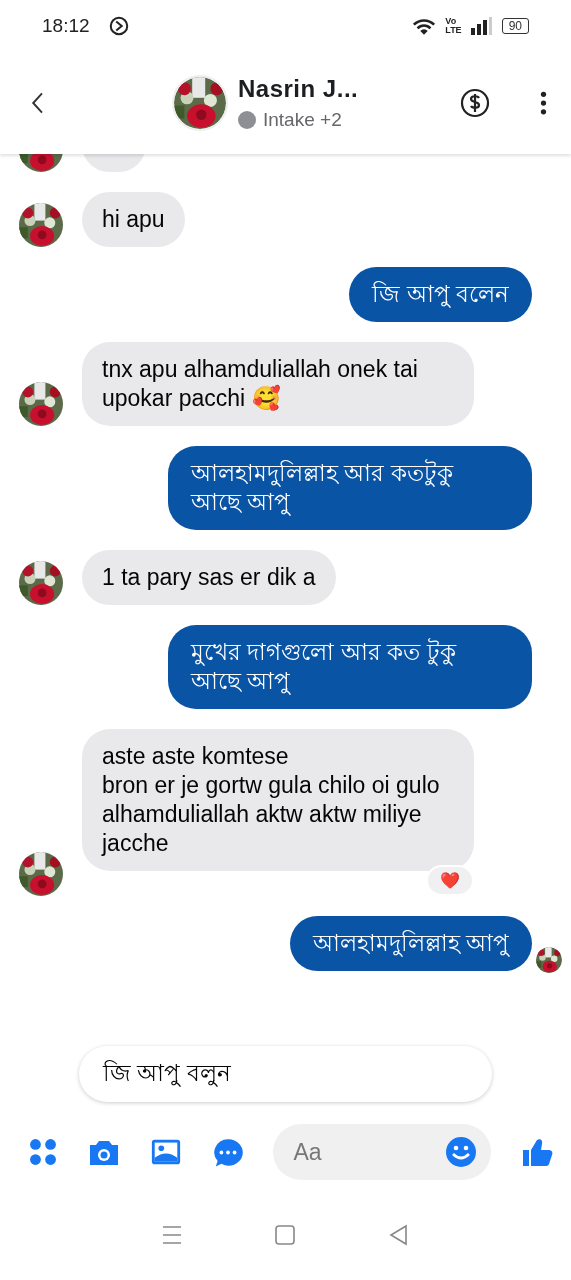 This screenshot has height=1280, width=571. I want to click on message-bubble: আলহামদুলিল্লাহ আর কতটুকু আছে আপু, so click(350, 488).